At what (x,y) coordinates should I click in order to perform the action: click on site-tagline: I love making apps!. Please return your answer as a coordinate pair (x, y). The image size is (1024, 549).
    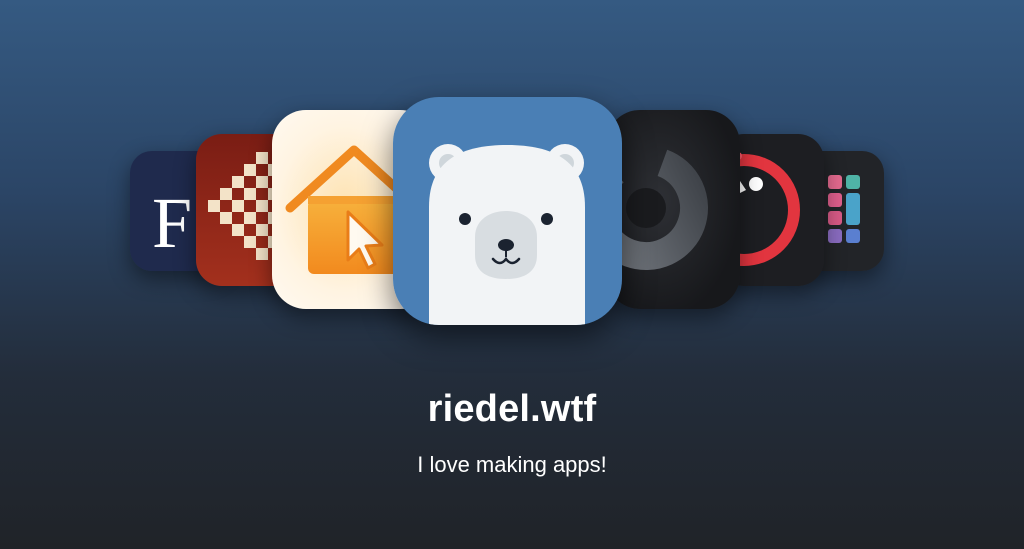
    Looking at the image, I should click on (512, 464).